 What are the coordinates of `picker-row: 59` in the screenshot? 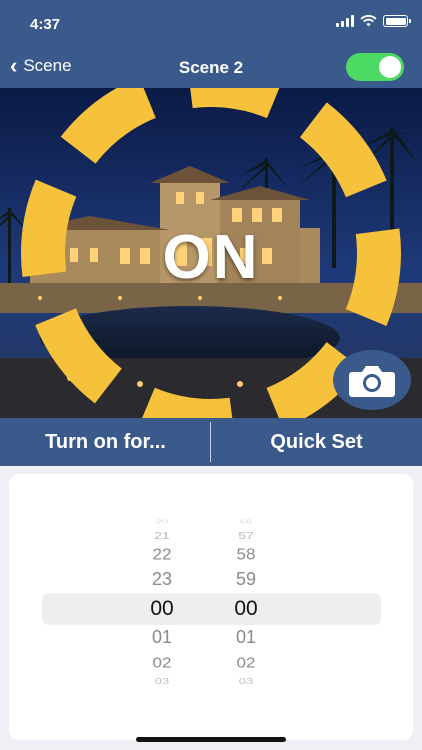 It's located at (246, 579).